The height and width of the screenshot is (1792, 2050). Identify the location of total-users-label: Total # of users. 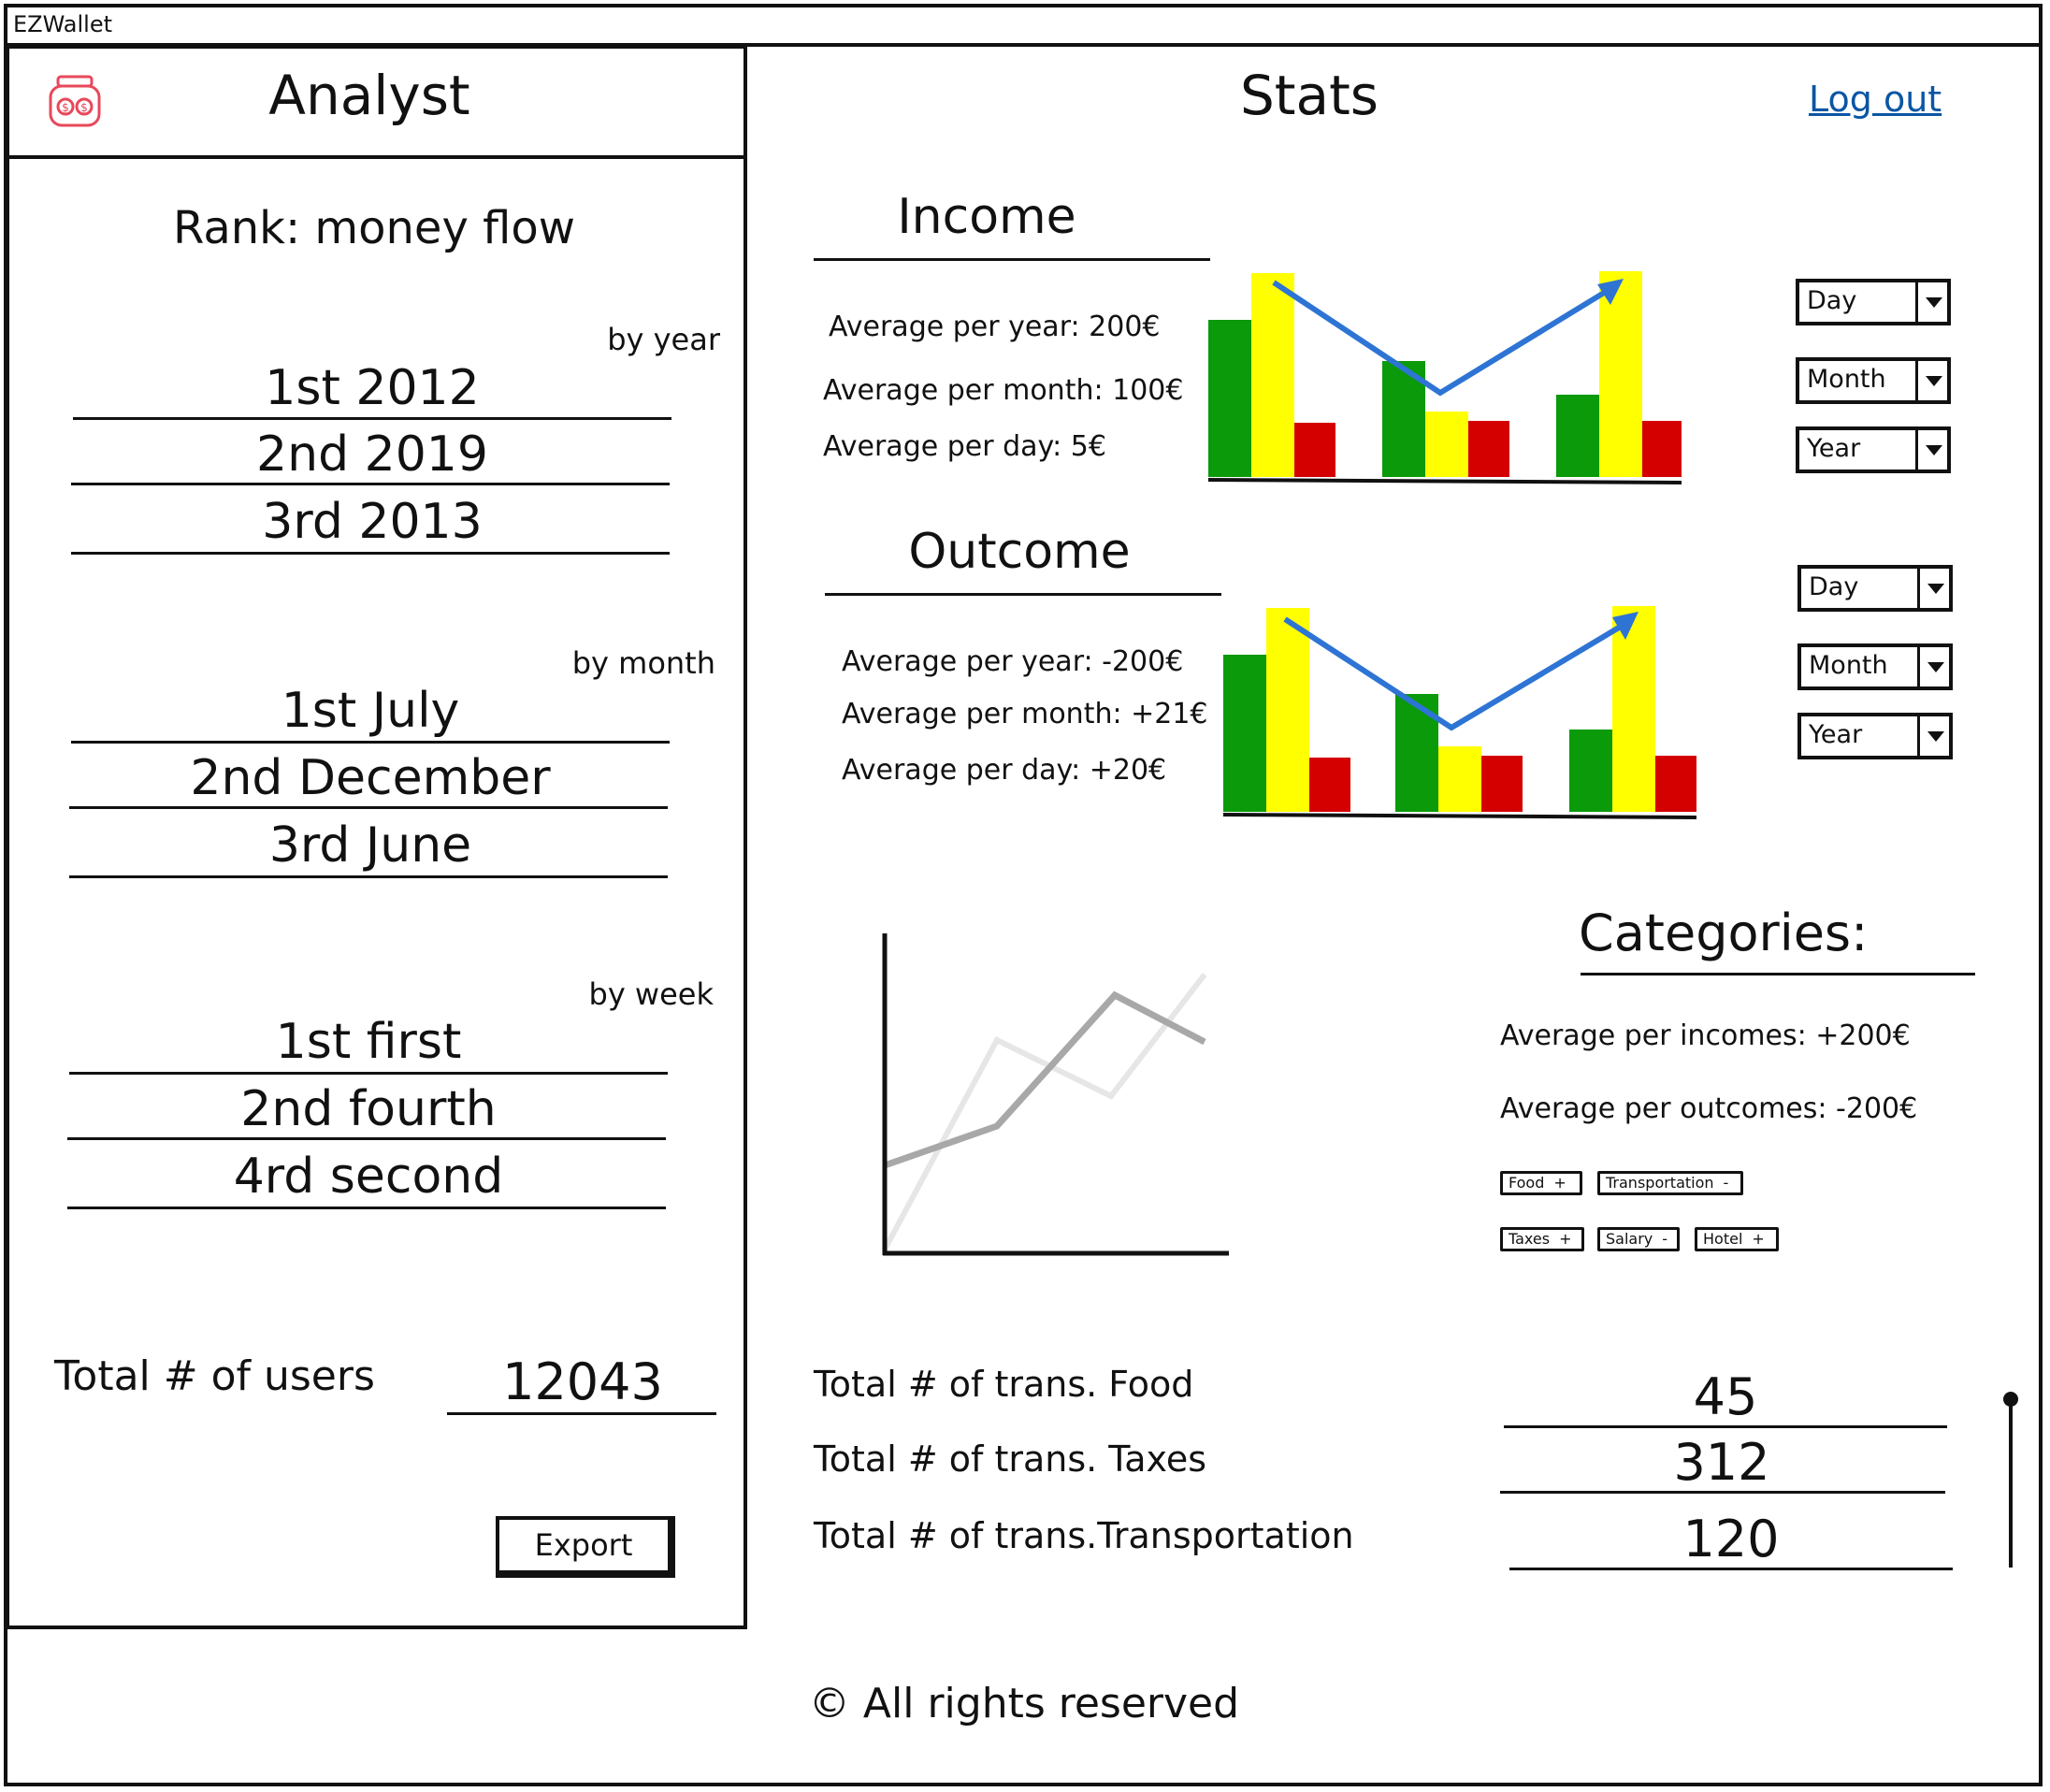
(215, 1376).